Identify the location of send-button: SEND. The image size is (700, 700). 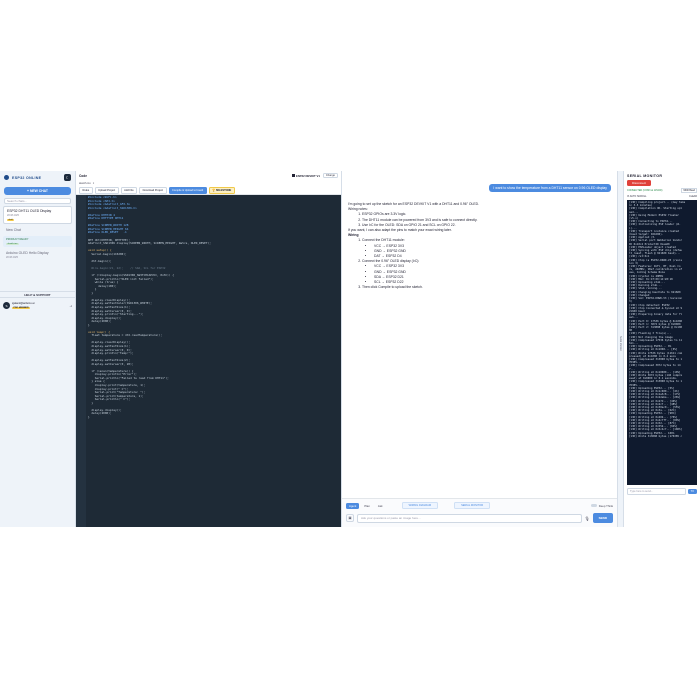
(602, 518).